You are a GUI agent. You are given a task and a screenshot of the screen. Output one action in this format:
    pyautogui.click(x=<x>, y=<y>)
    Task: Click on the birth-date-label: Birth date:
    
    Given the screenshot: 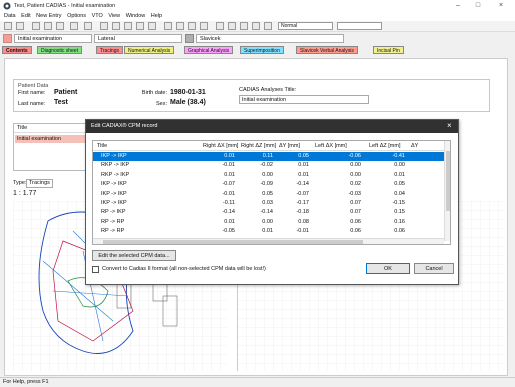 What is the action you would take?
    pyautogui.click(x=154, y=93)
    